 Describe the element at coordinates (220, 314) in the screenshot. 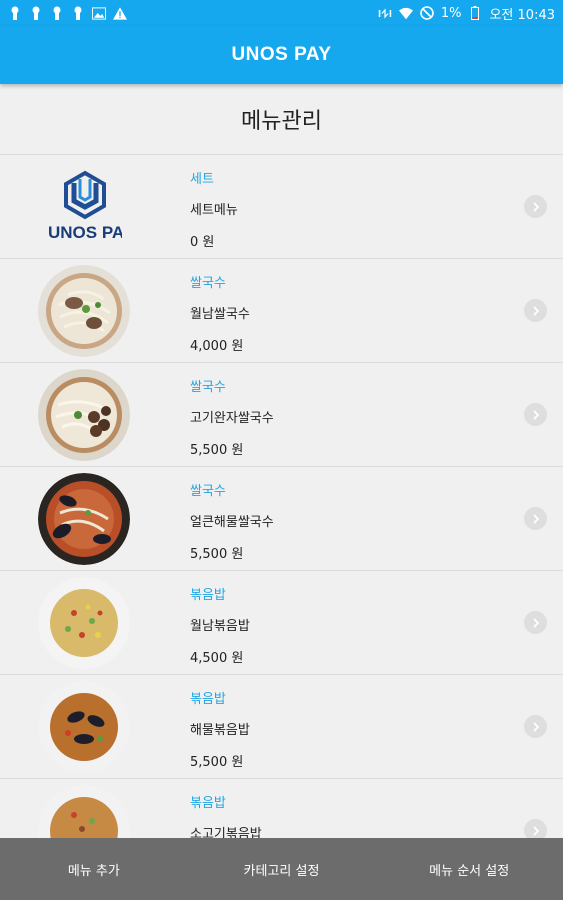

I see `item-name: 월남쌀국수` at that location.